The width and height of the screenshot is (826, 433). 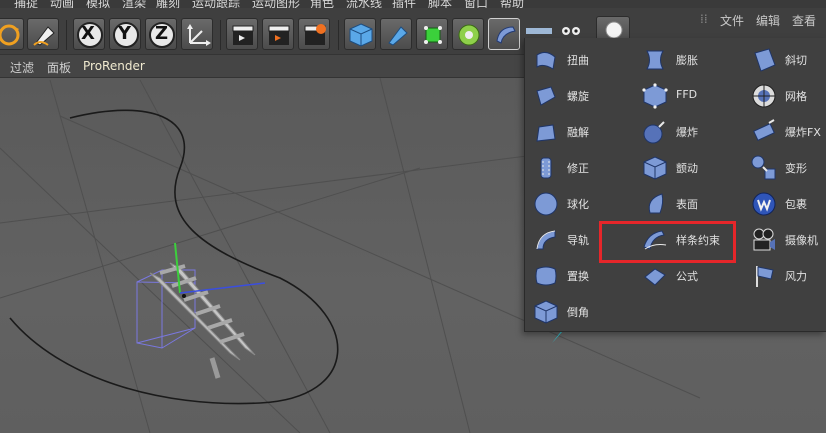 What do you see at coordinates (768, 20) in the screenshot?
I see `tab-edit: 编辑` at bounding box center [768, 20].